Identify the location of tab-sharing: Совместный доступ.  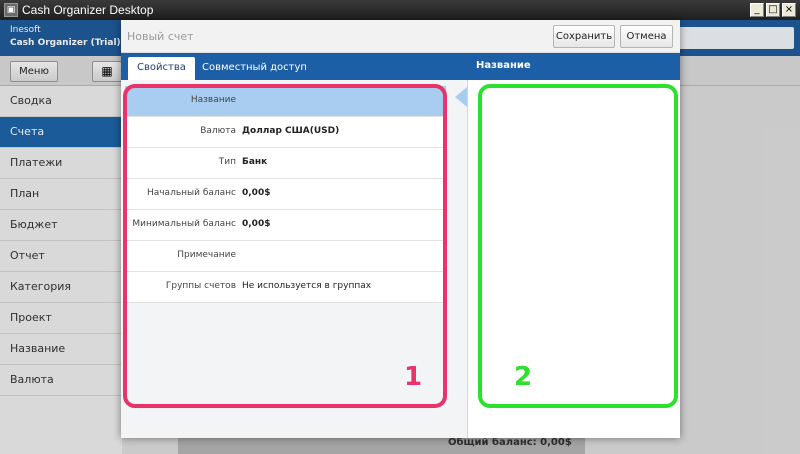
(254, 68).